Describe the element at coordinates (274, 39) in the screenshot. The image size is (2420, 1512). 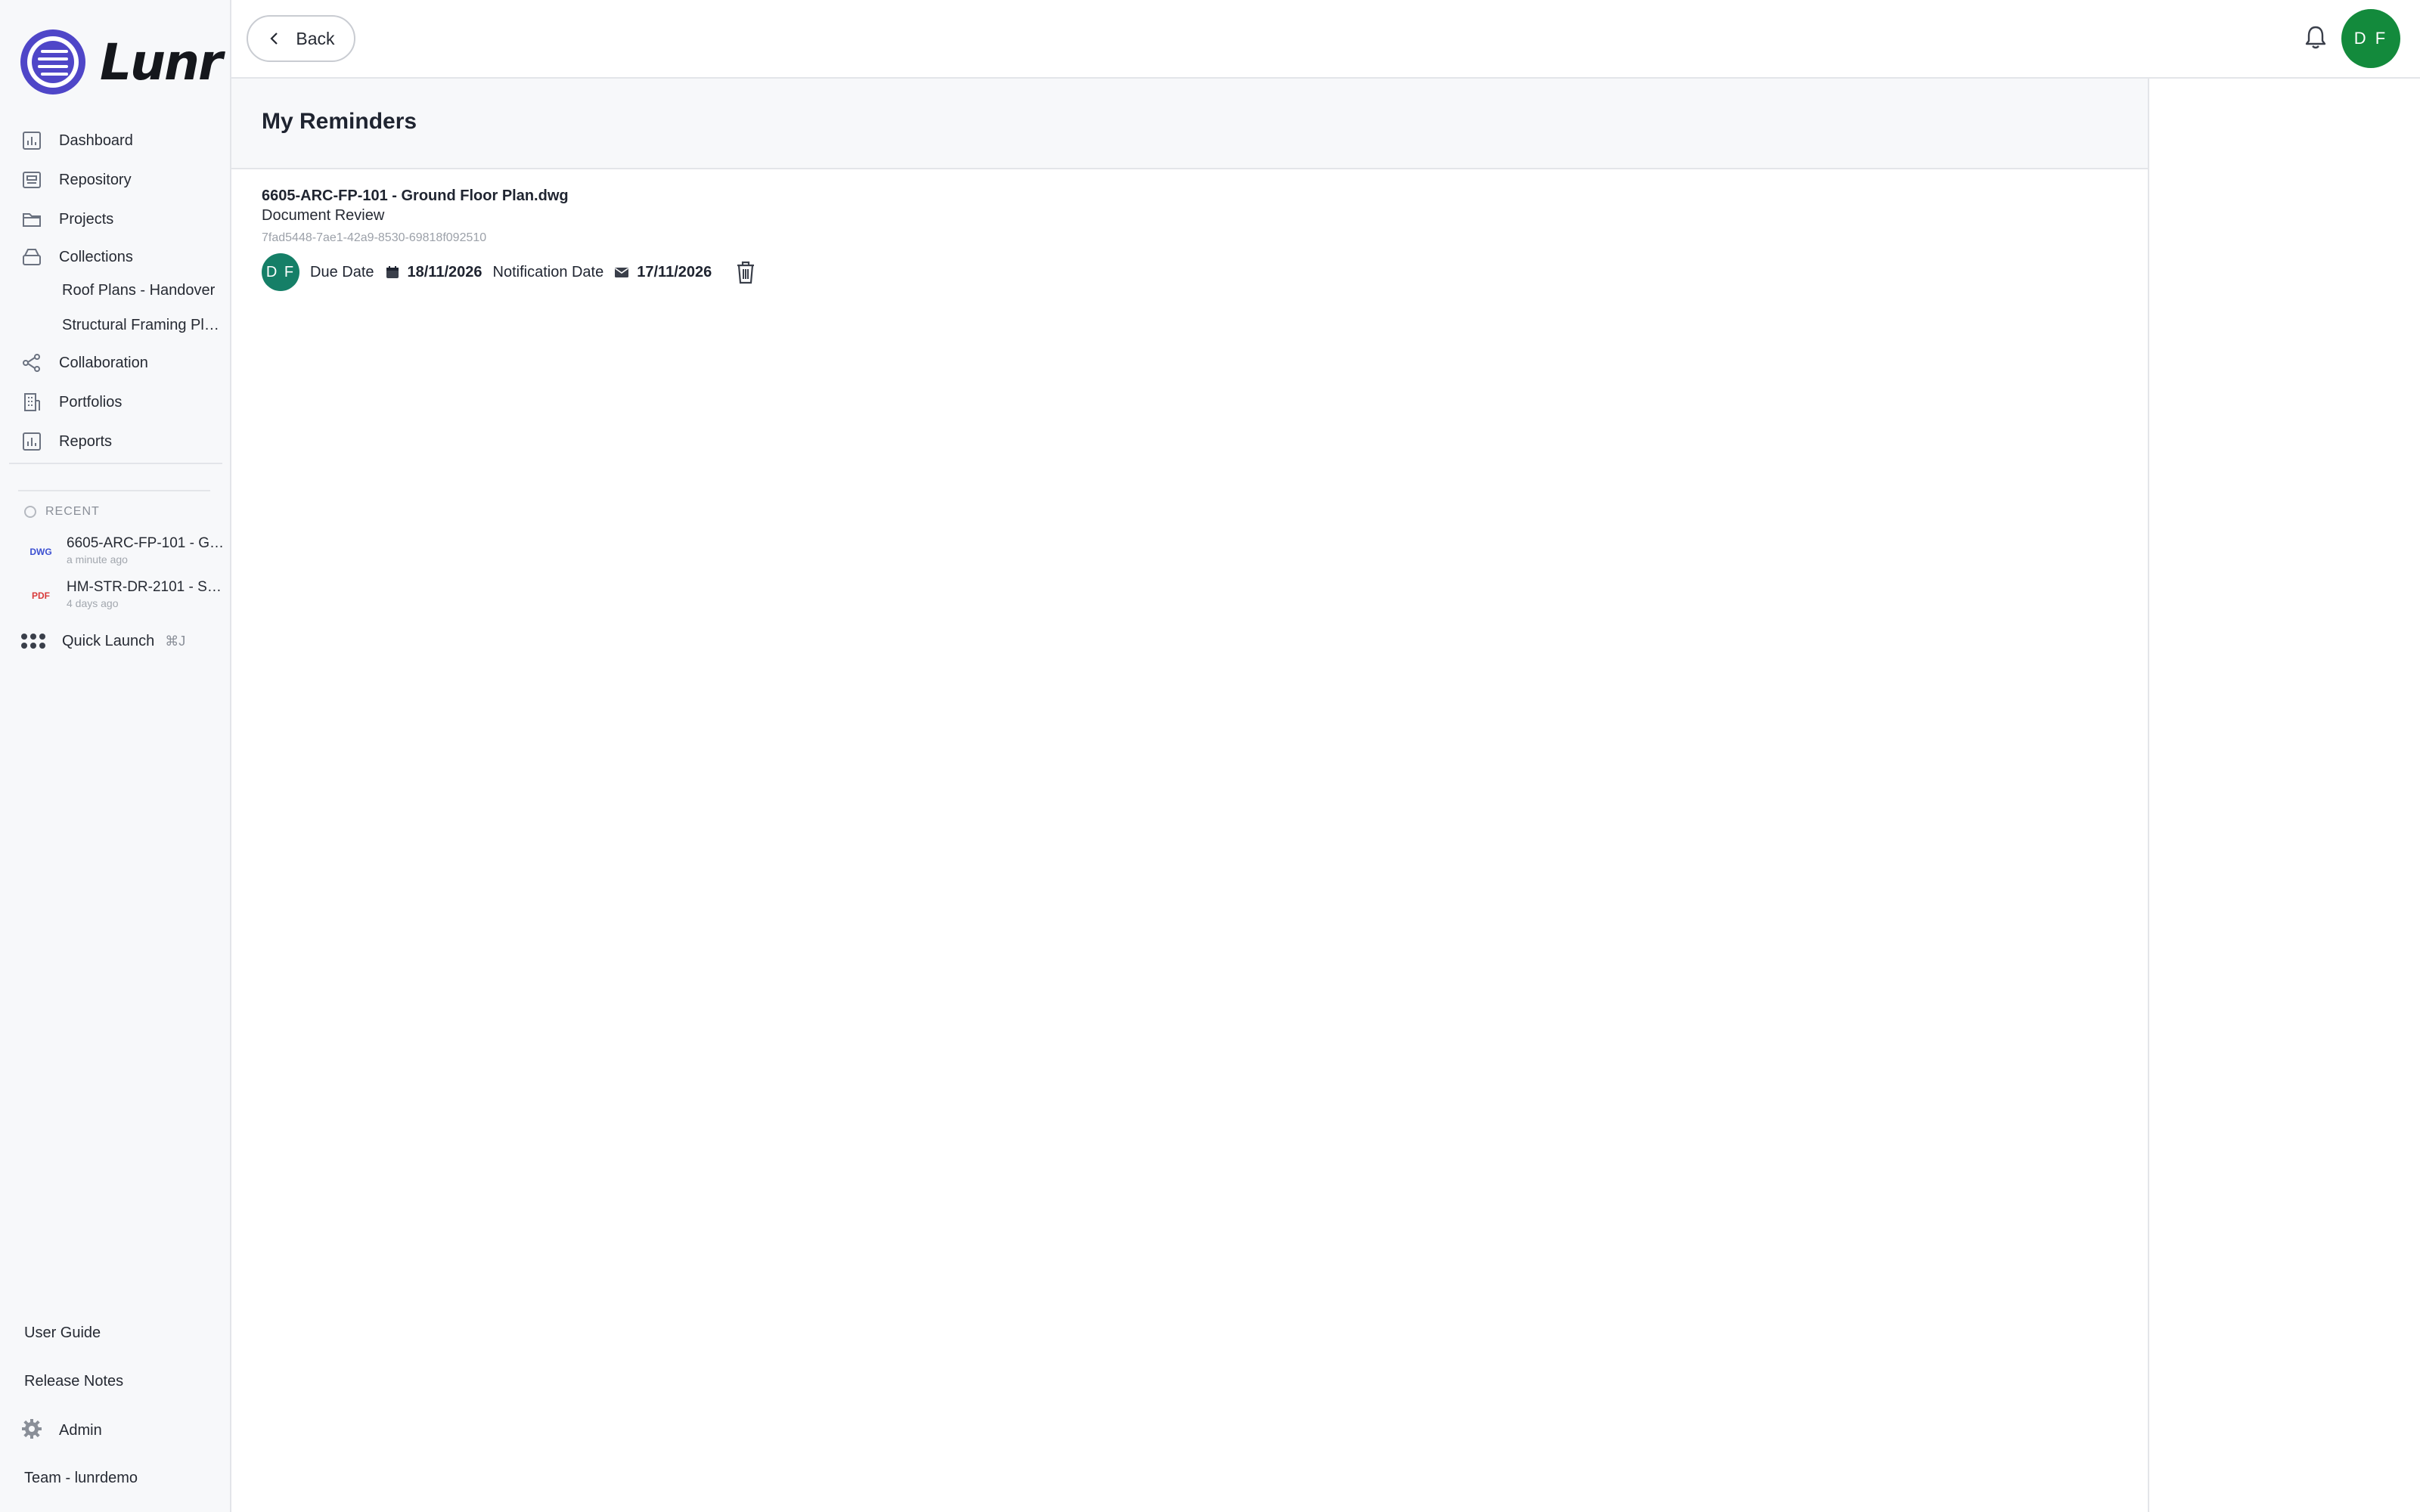
I see `chevron-left-icon` at that location.